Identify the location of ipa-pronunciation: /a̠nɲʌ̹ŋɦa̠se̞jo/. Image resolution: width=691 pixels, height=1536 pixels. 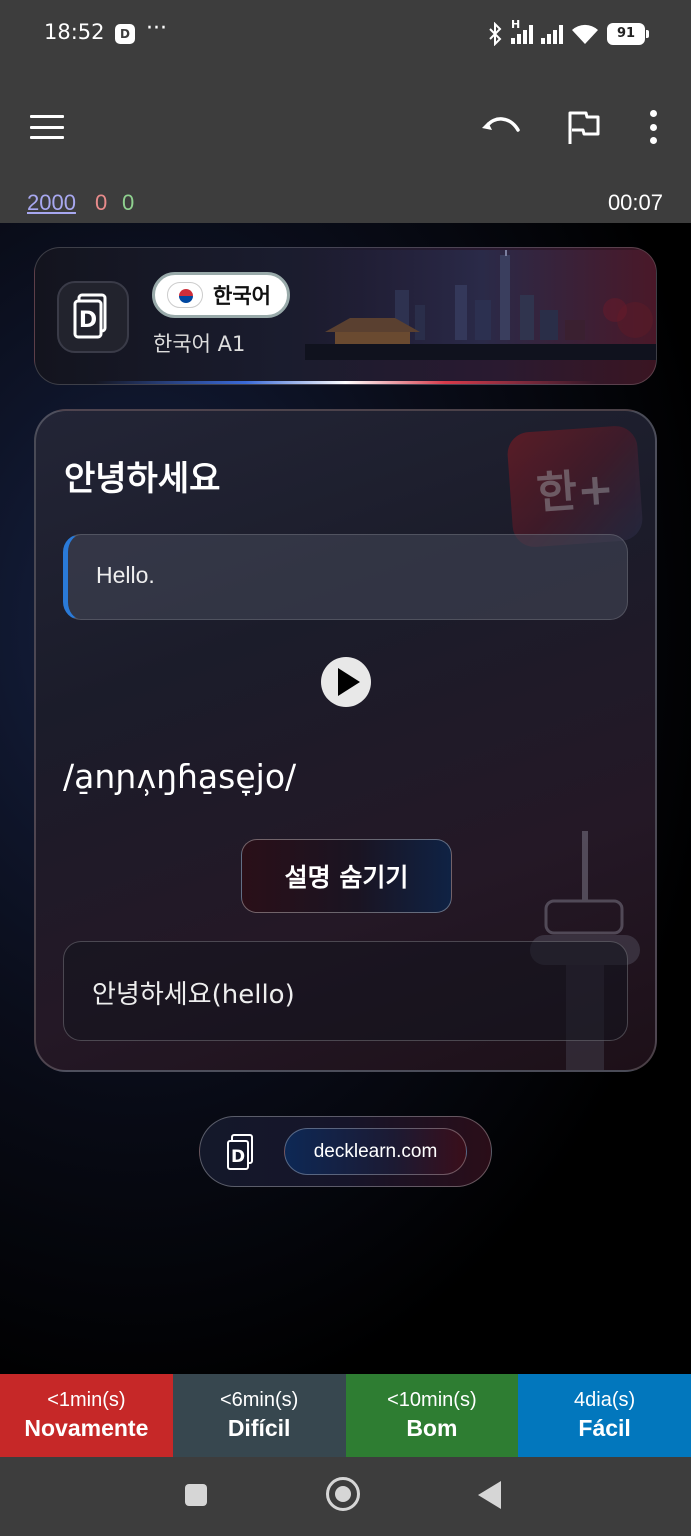
(180, 776).